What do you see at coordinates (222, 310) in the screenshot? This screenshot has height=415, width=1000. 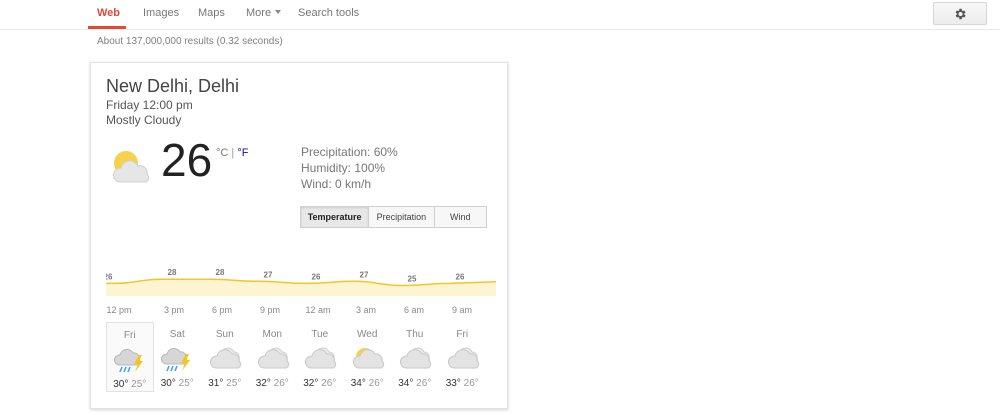 I see `hour-tick-label: 6 pm` at bounding box center [222, 310].